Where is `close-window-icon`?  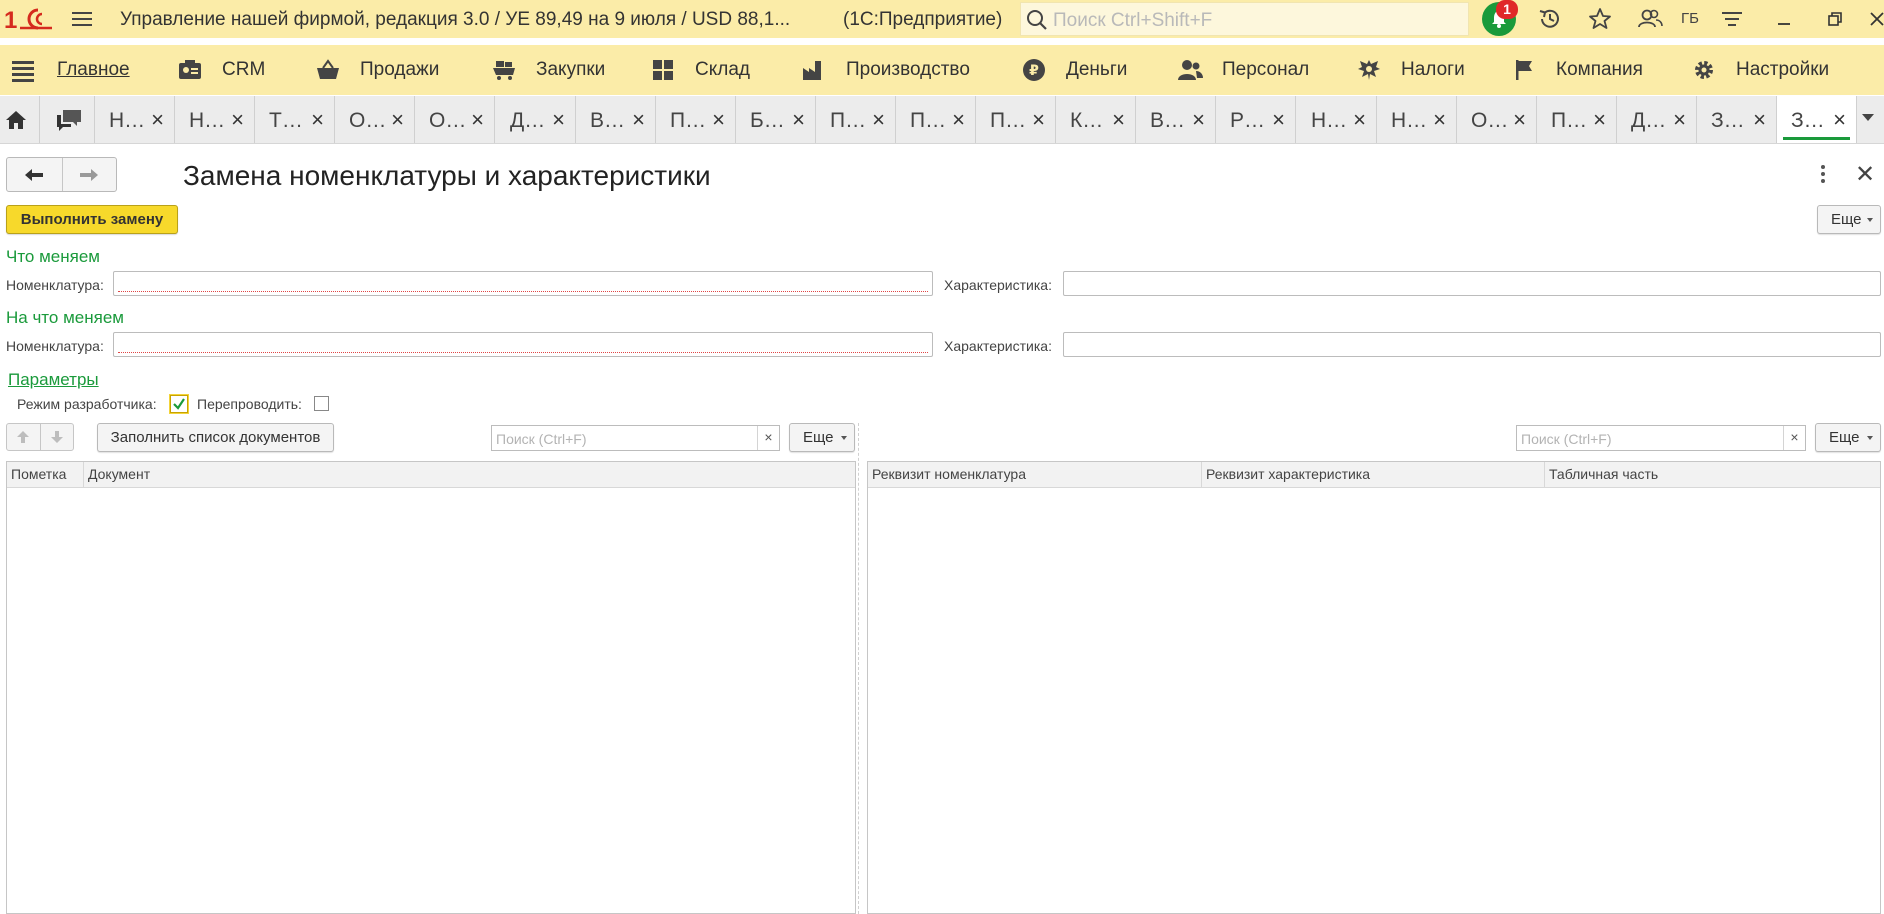
close-window-icon is located at coordinates (1873, 19).